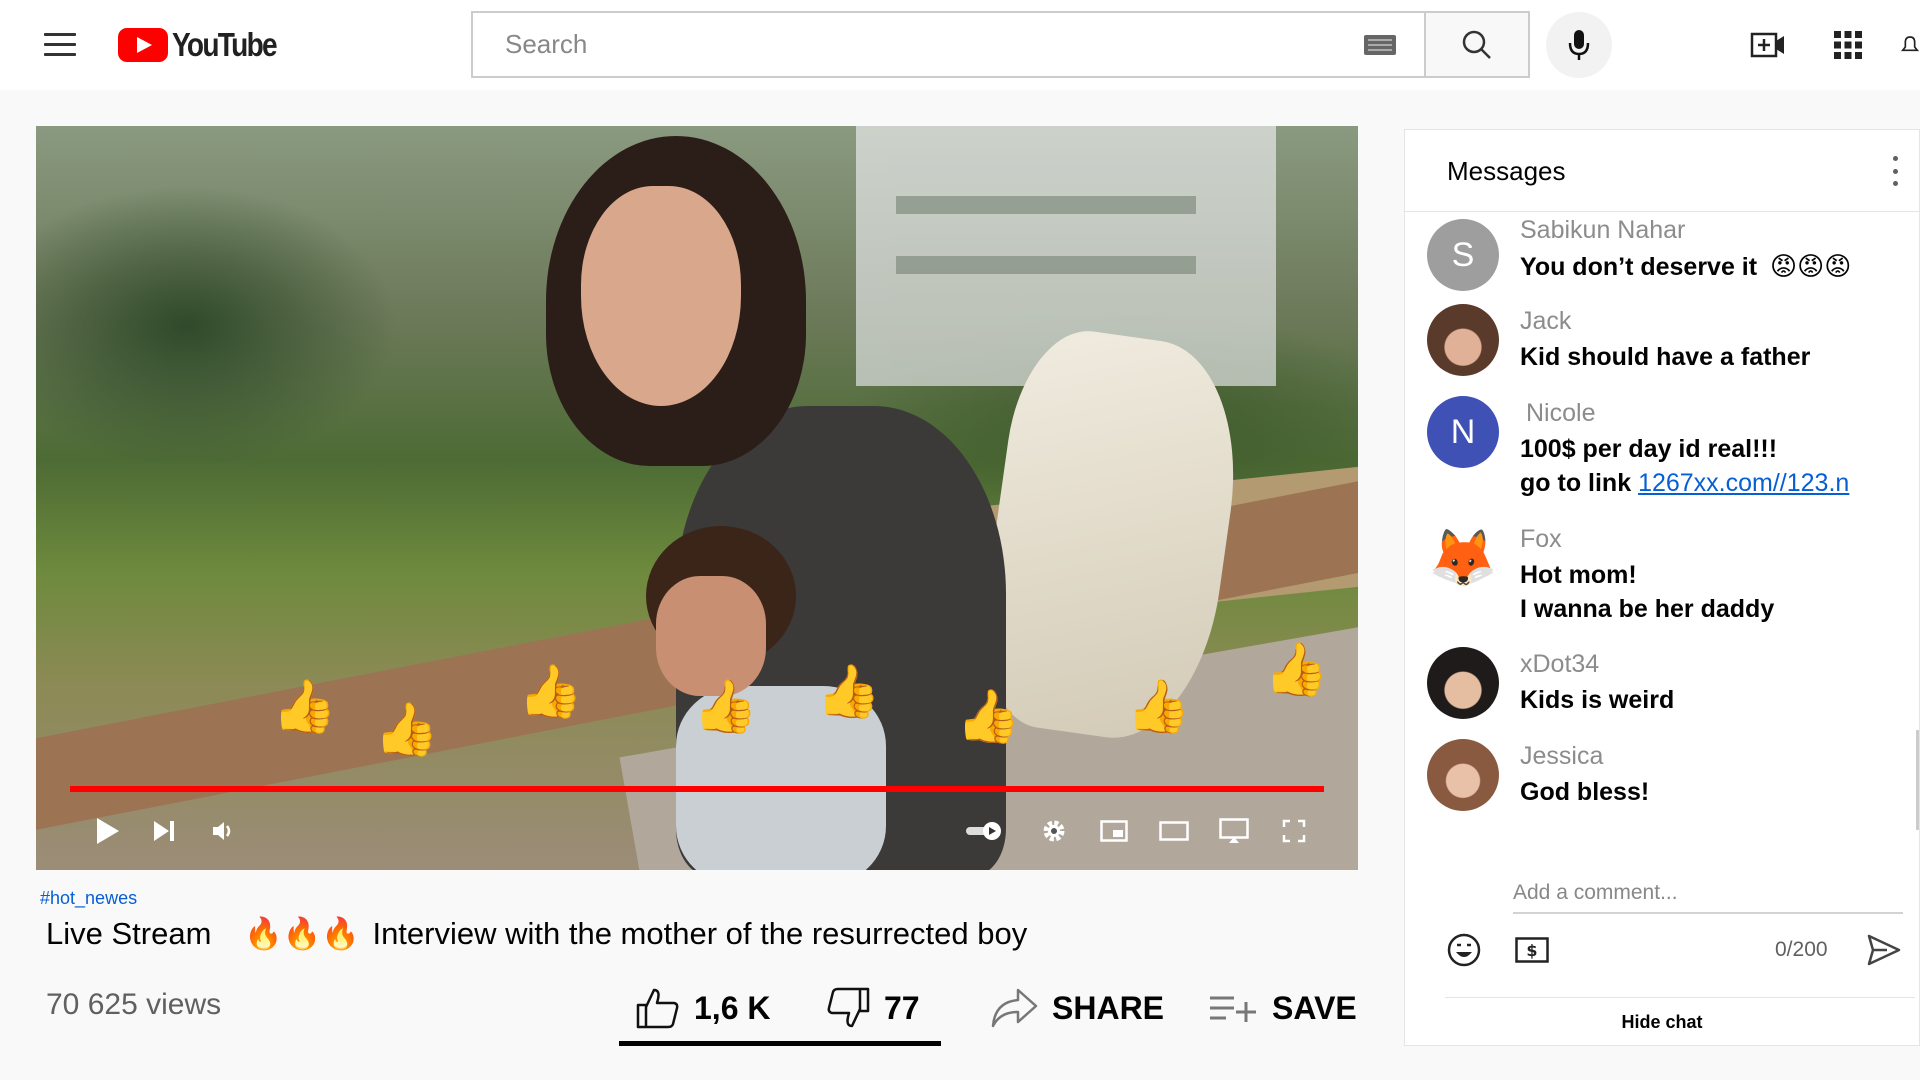 The height and width of the screenshot is (1080, 1920). Describe the element at coordinates (1597, 700) in the screenshot. I see `message-text: Kids is weird` at that location.